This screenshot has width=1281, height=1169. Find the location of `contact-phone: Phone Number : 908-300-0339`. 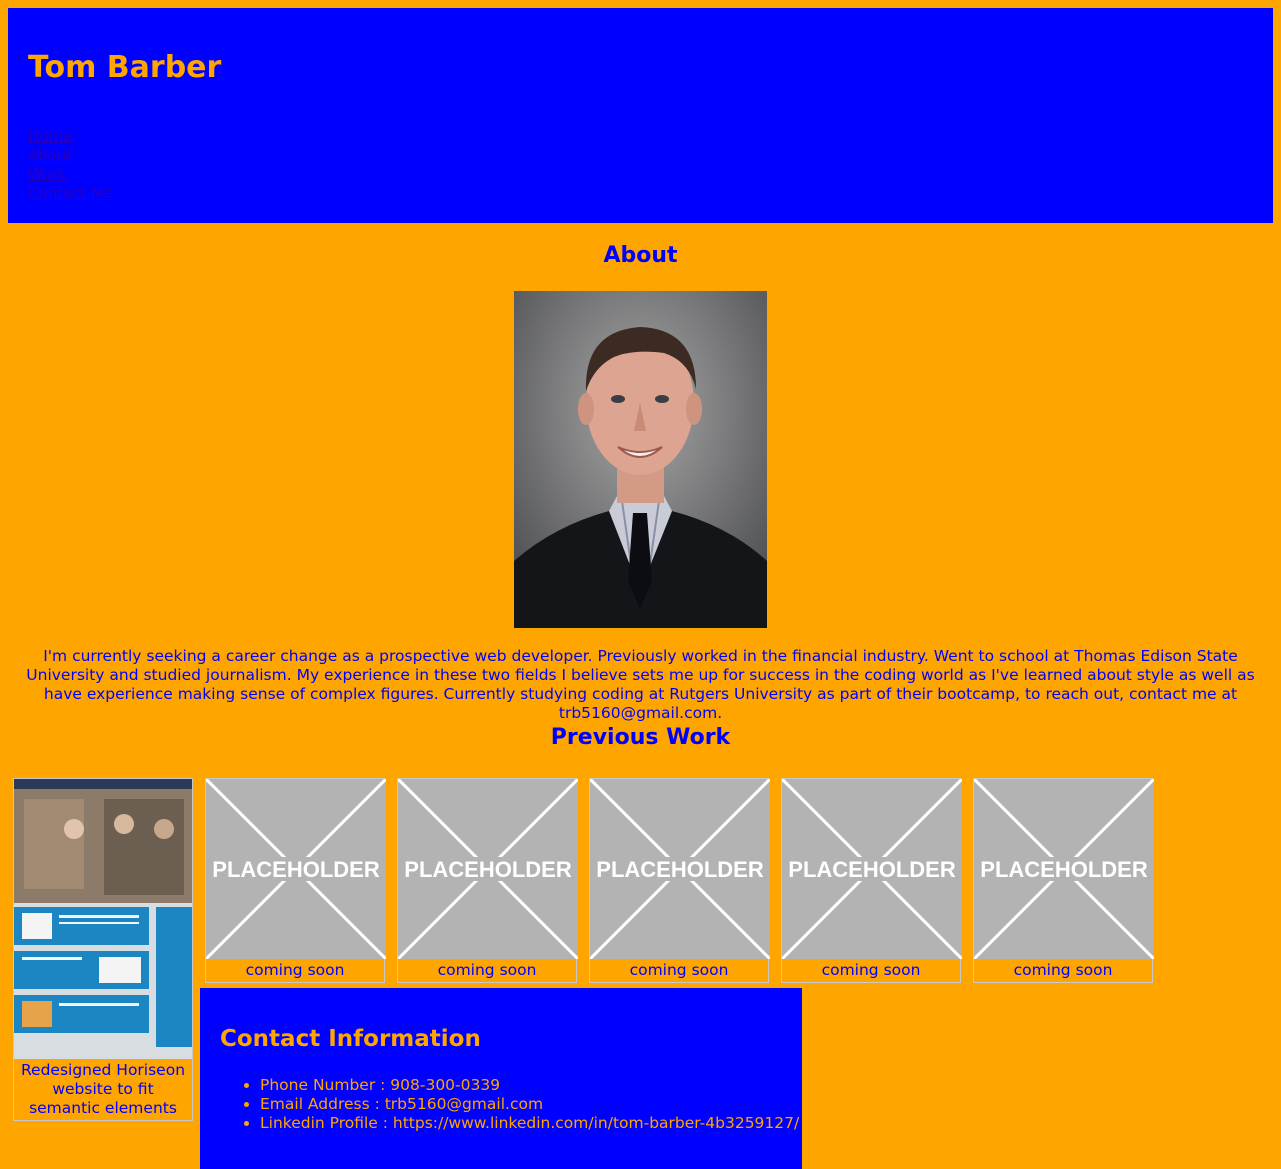

contact-phone: Phone Number : 908-300-0339 is located at coordinates (529, 1085).